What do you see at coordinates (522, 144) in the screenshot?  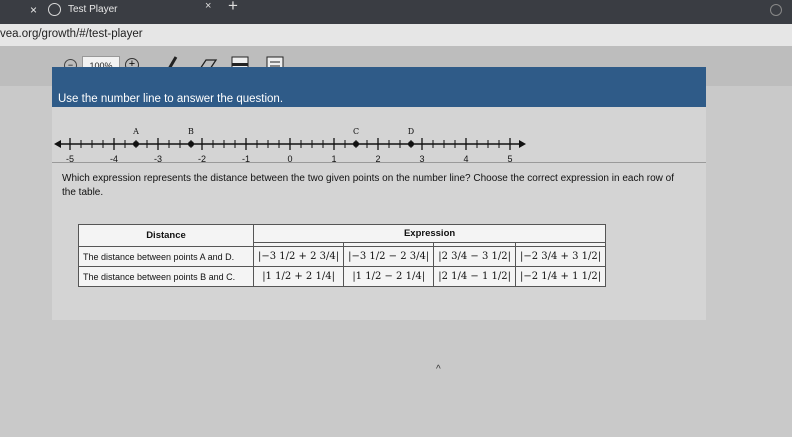 I see `right-arrow-icon` at bounding box center [522, 144].